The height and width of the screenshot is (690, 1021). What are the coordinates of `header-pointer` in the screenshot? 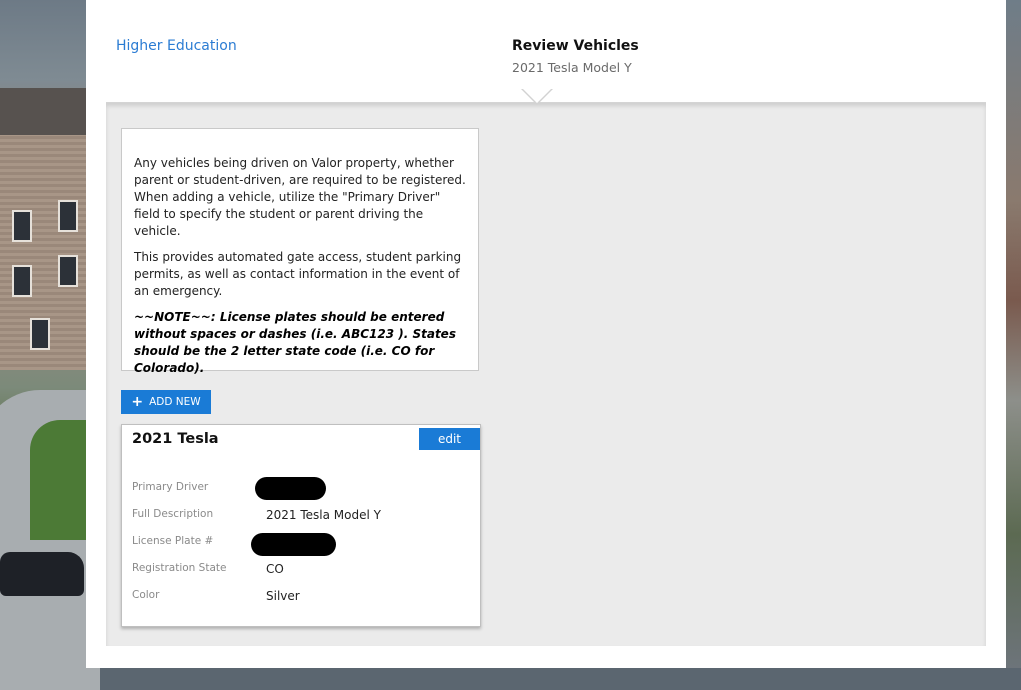 It's located at (537, 95).